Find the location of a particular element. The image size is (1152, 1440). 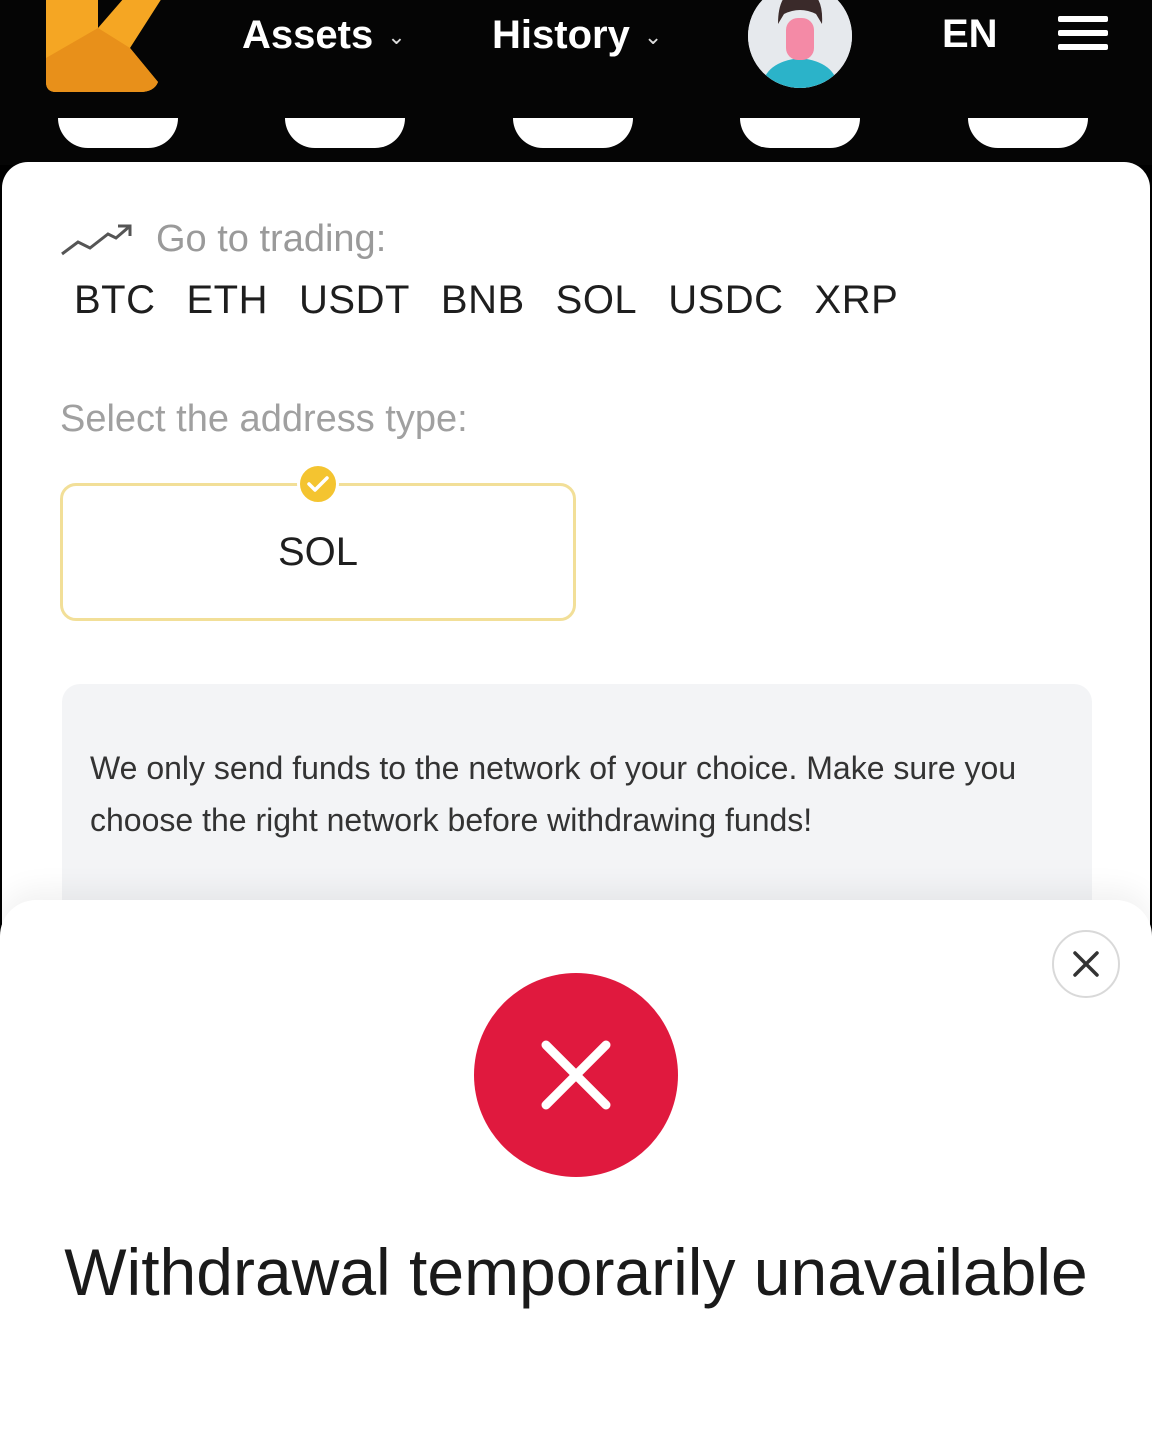

avatar-icon is located at coordinates (800, 44).